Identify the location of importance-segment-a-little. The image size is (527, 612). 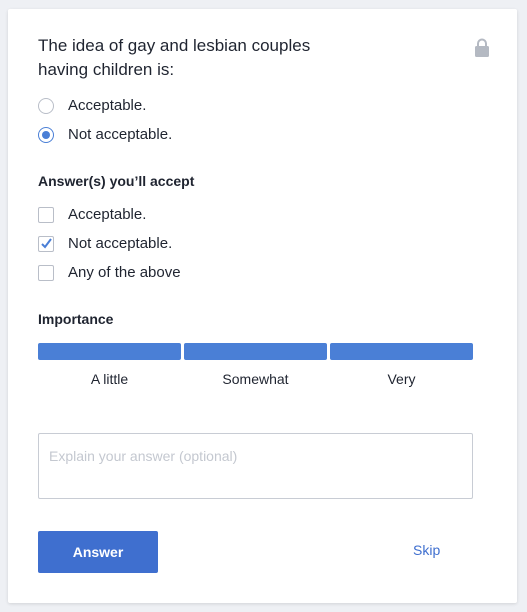
(109, 351).